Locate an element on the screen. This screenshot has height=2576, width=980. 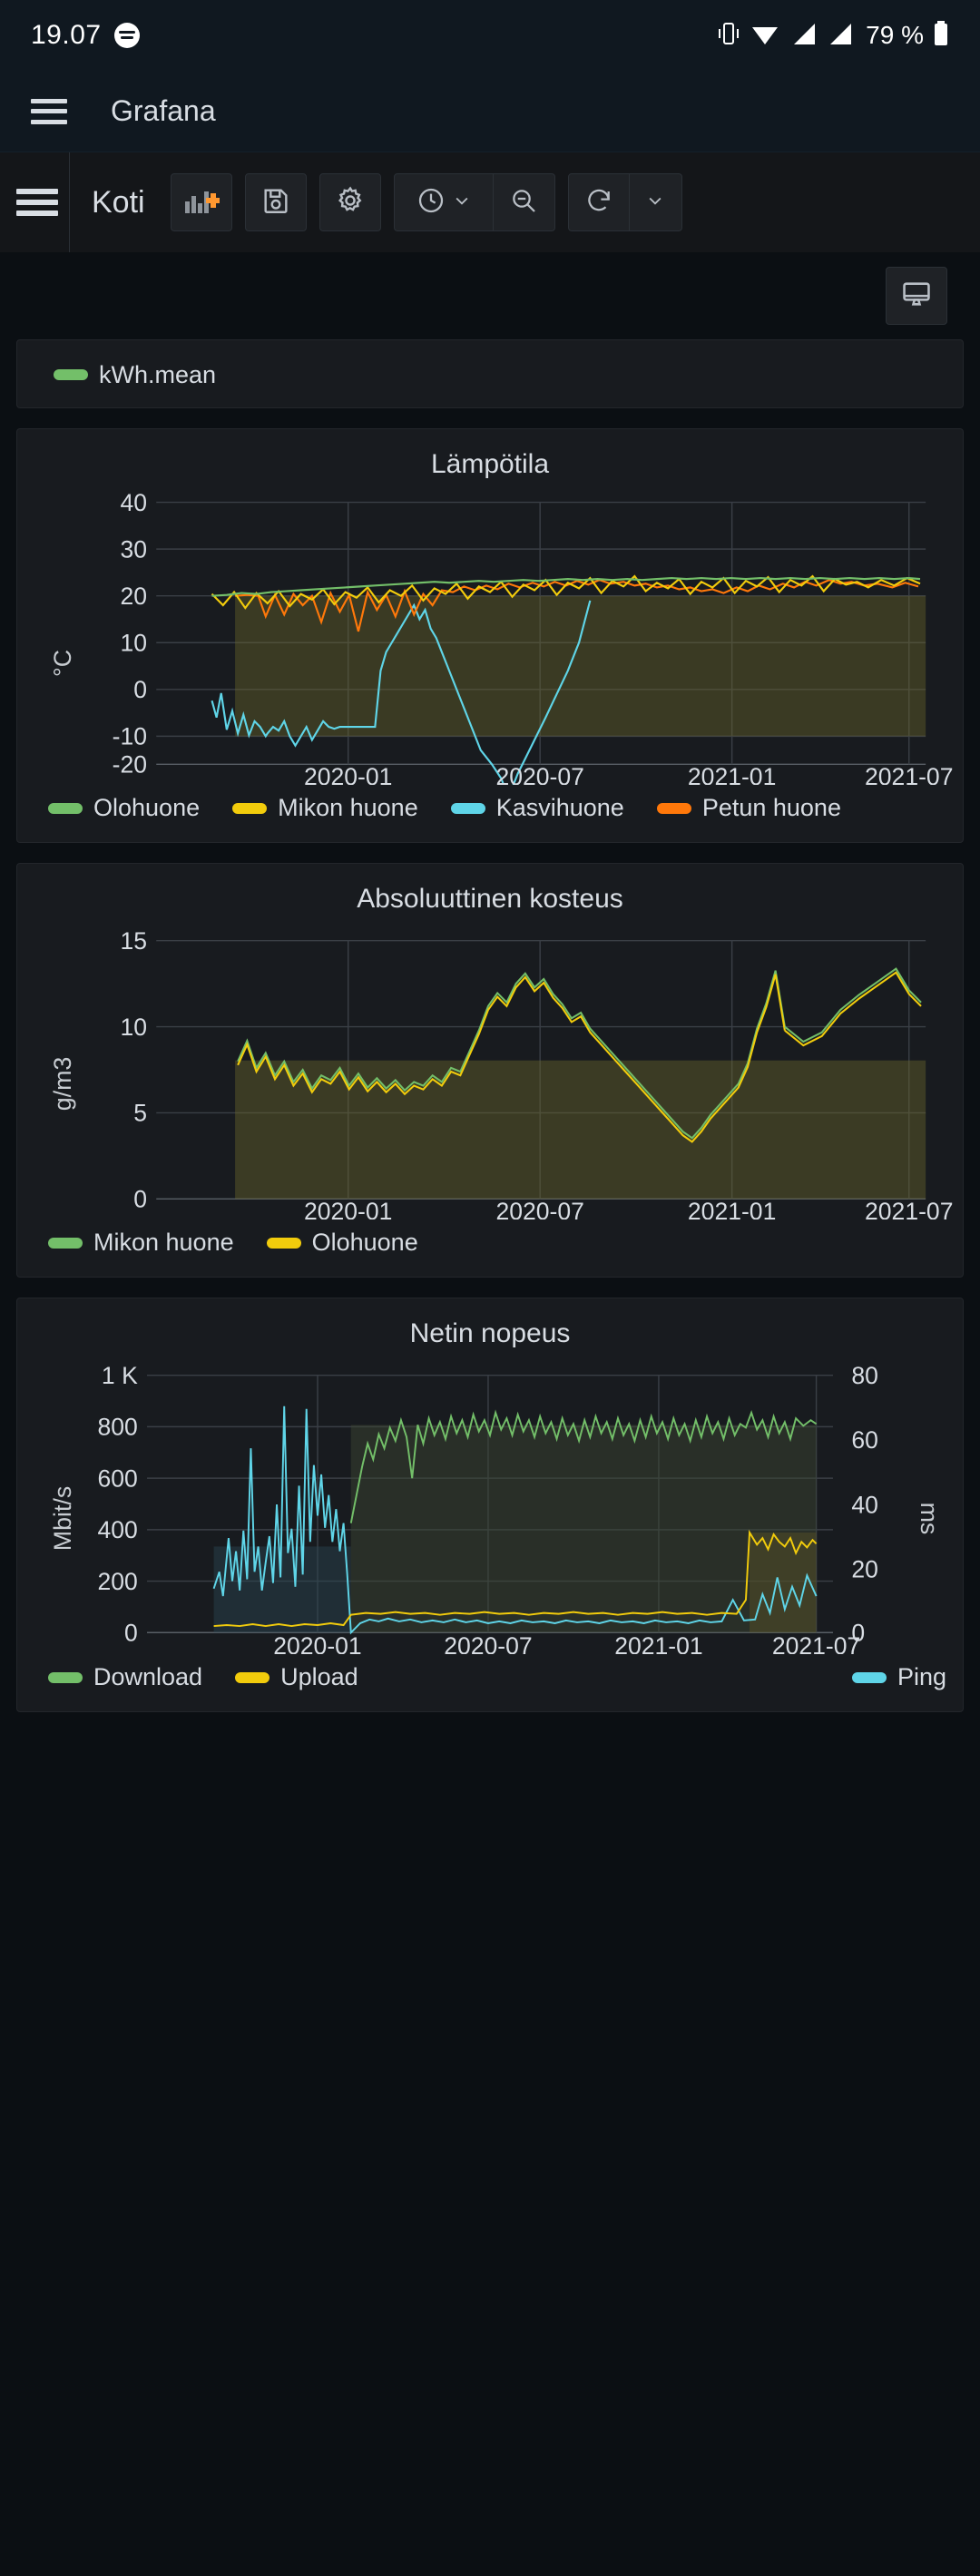
y-axis-right-label: ms is located at coordinates (929, 1519).